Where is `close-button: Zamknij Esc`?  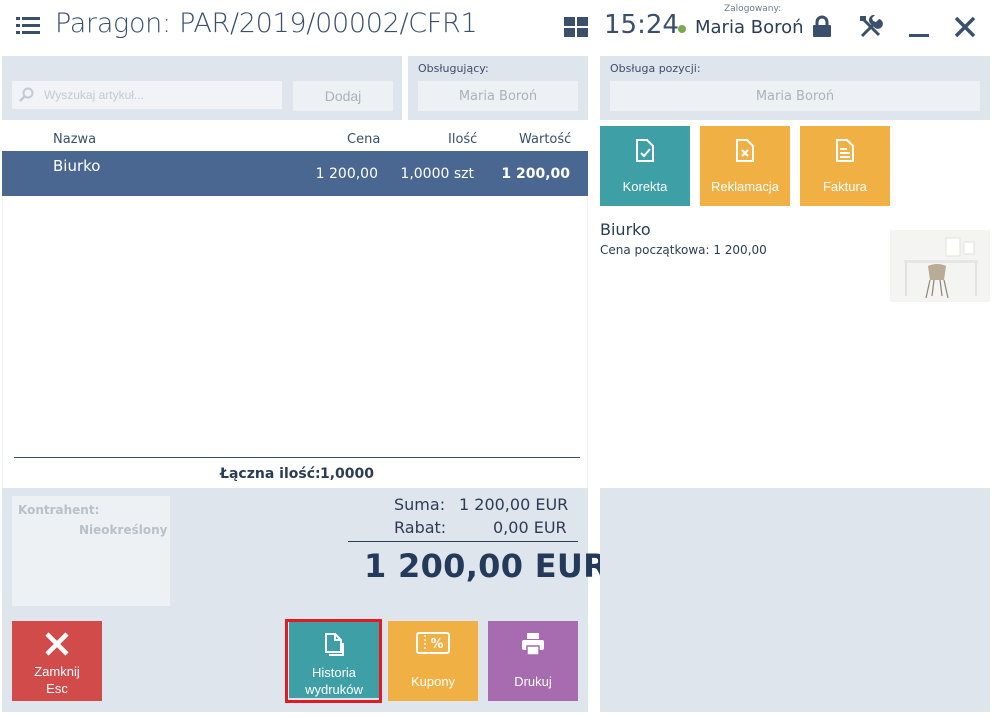 close-button: Zamknij Esc is located at coordinates (57, 661).